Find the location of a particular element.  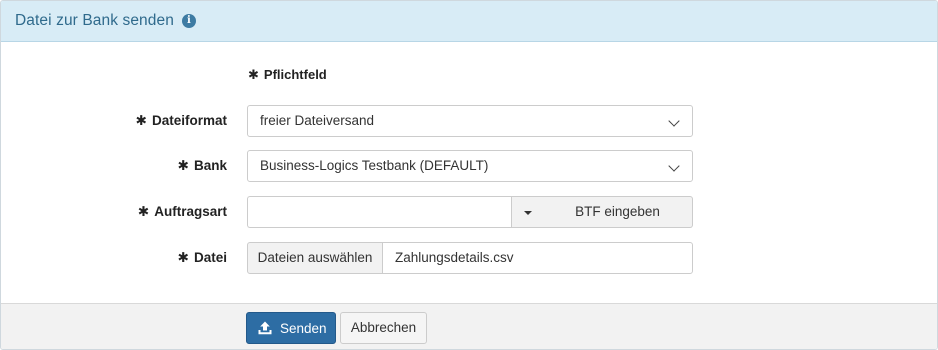

panel-footer: Senden Abbrechen is located at coordinates (469, 326).